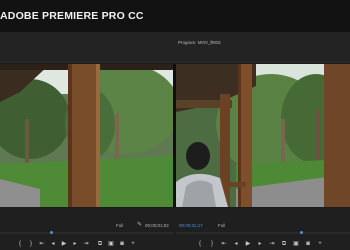 This screenshot has height=250, width=350. I want to click on chevron-right-icon: », so click(211, 42).